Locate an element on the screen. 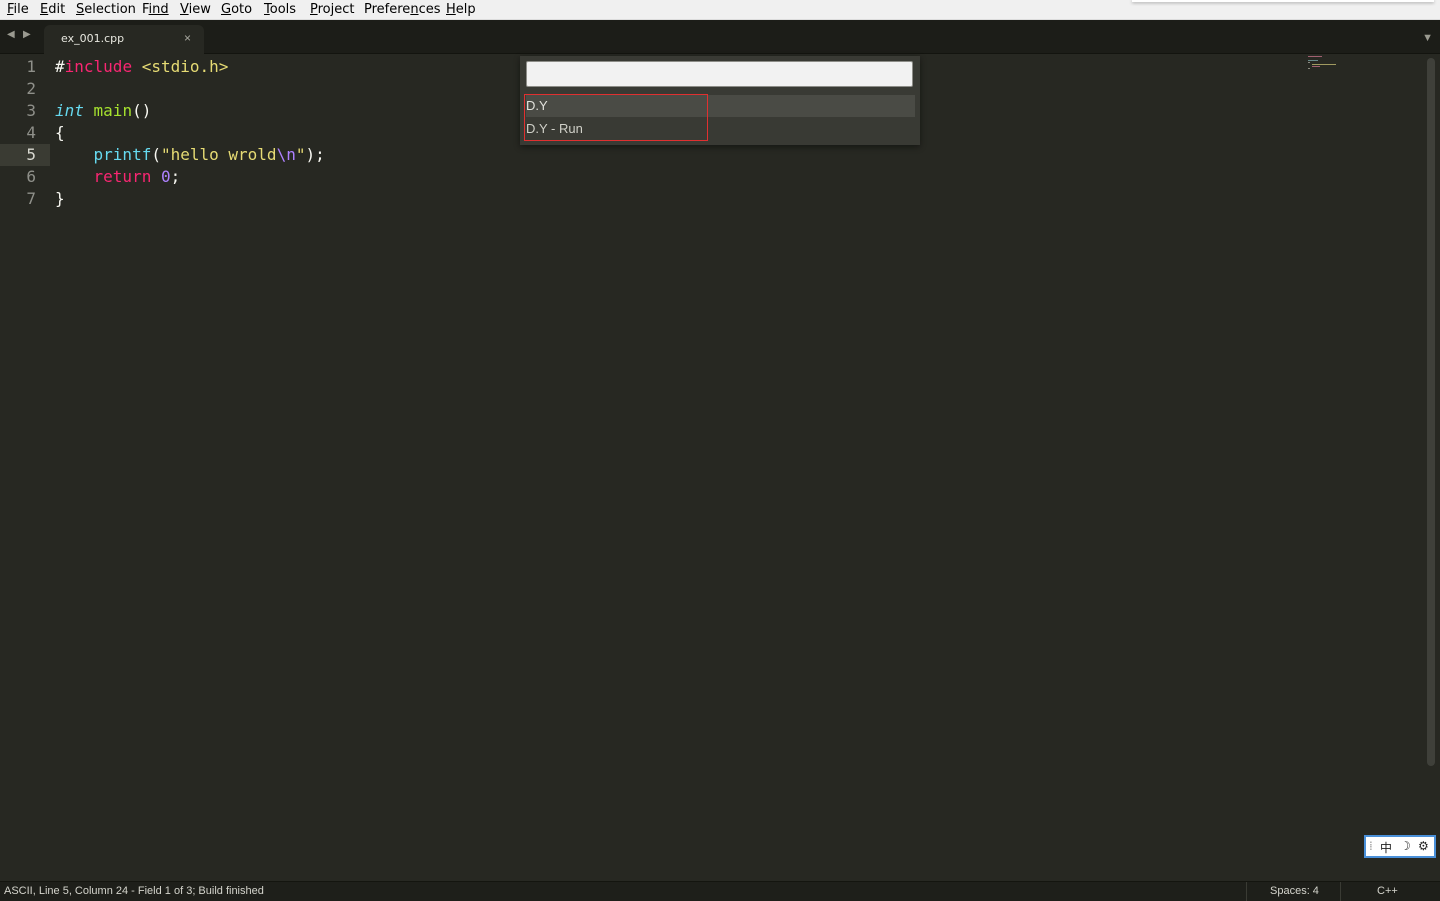 Image resolution: width=1440 pixels, height=901 pixels. code-line: { is located at coordinates (60, 132).